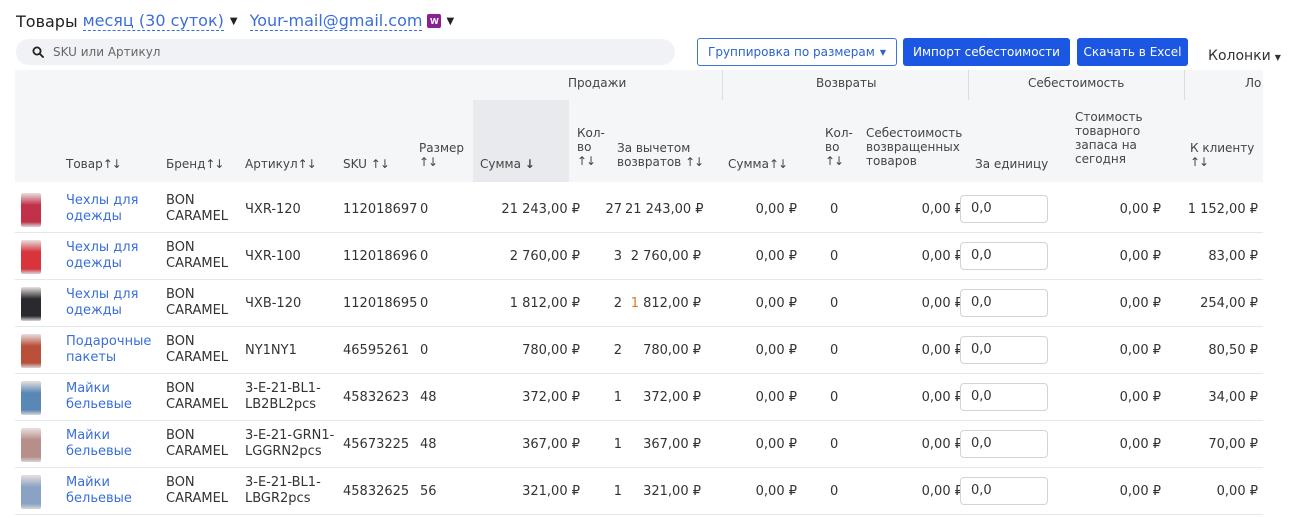 This screenshot has width=1290, height=518. I want to click on col-brand: Бренд↑↓, so click(195, 164).